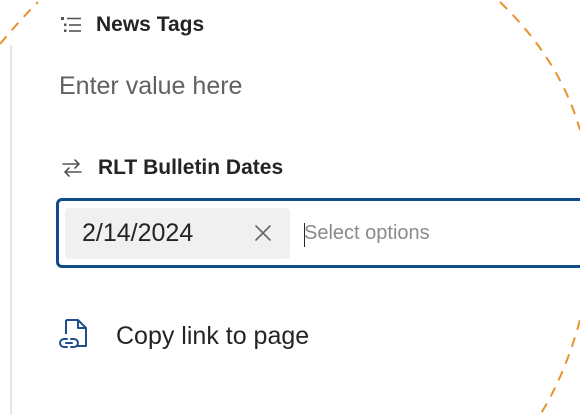  I want to click on copy-link-button: Copy link to page, so click(183, 336).